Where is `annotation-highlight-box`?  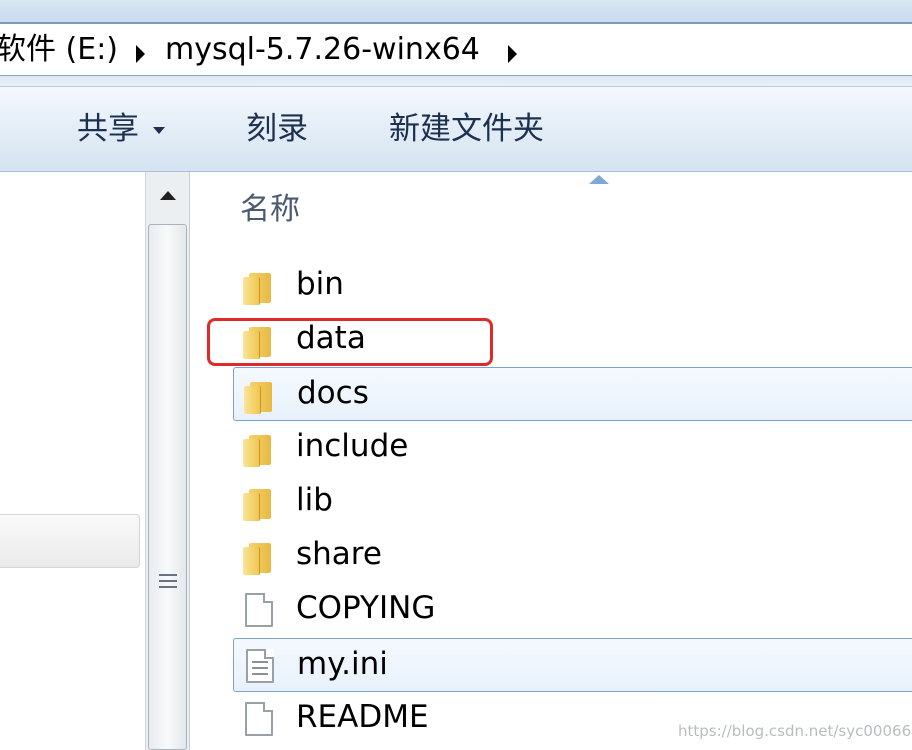 annotation-highlight-box is located at coordinates (350, 342).